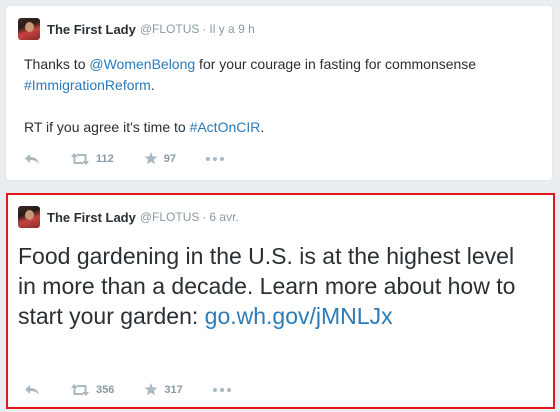  Describe the element at coordinates (142, 389) in the screenshot. I see `tweet-actions: 356 317` at that location.